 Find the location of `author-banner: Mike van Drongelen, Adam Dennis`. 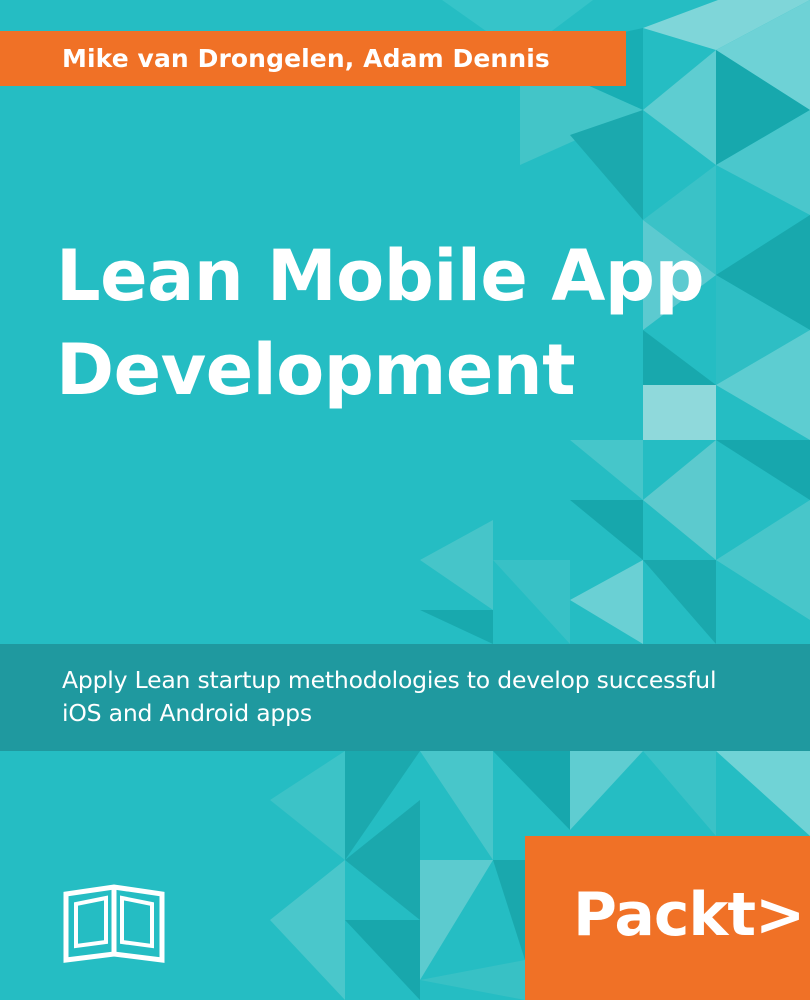

author-banner: Mike van Drongelen, Adam Dennis is located at coordinates (313, 58).